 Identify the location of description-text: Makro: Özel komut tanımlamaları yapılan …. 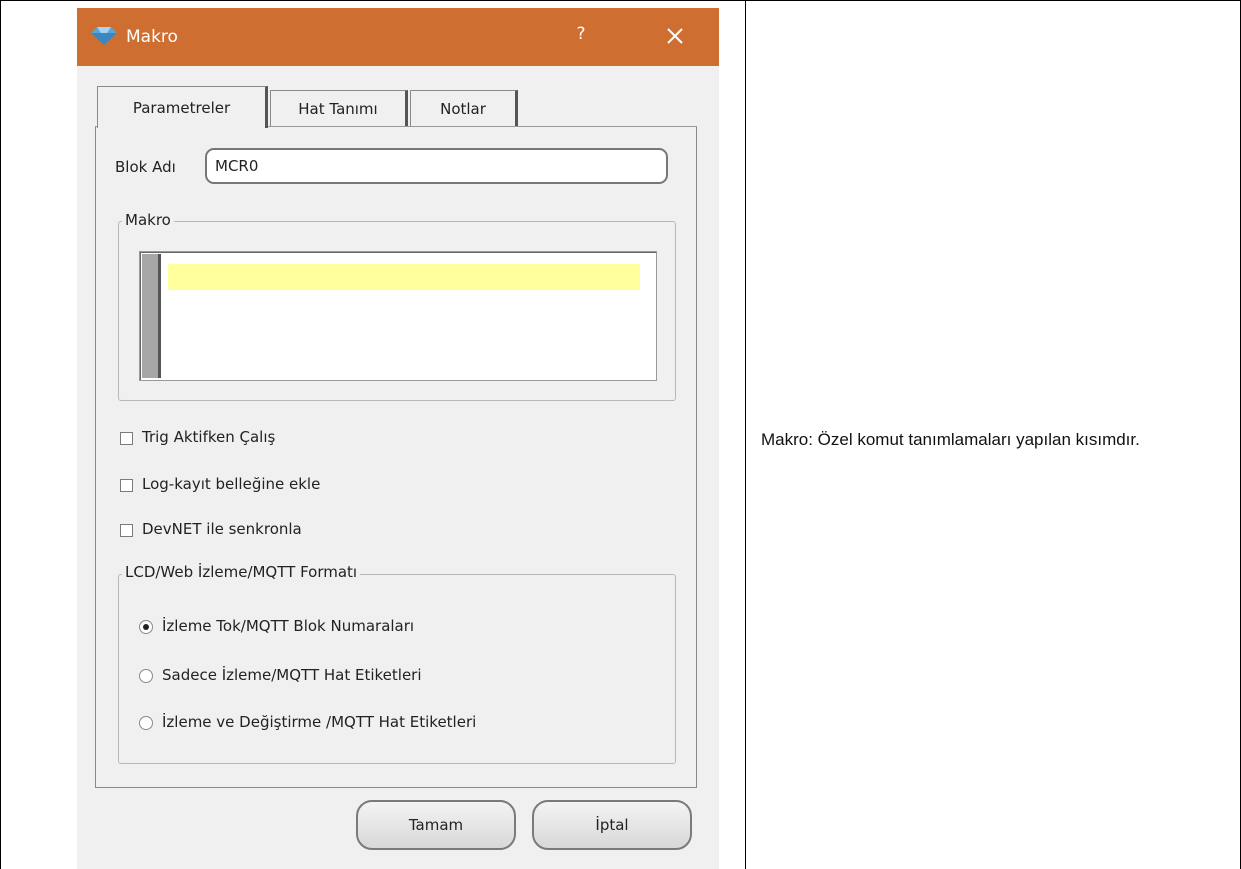
(950, 439).